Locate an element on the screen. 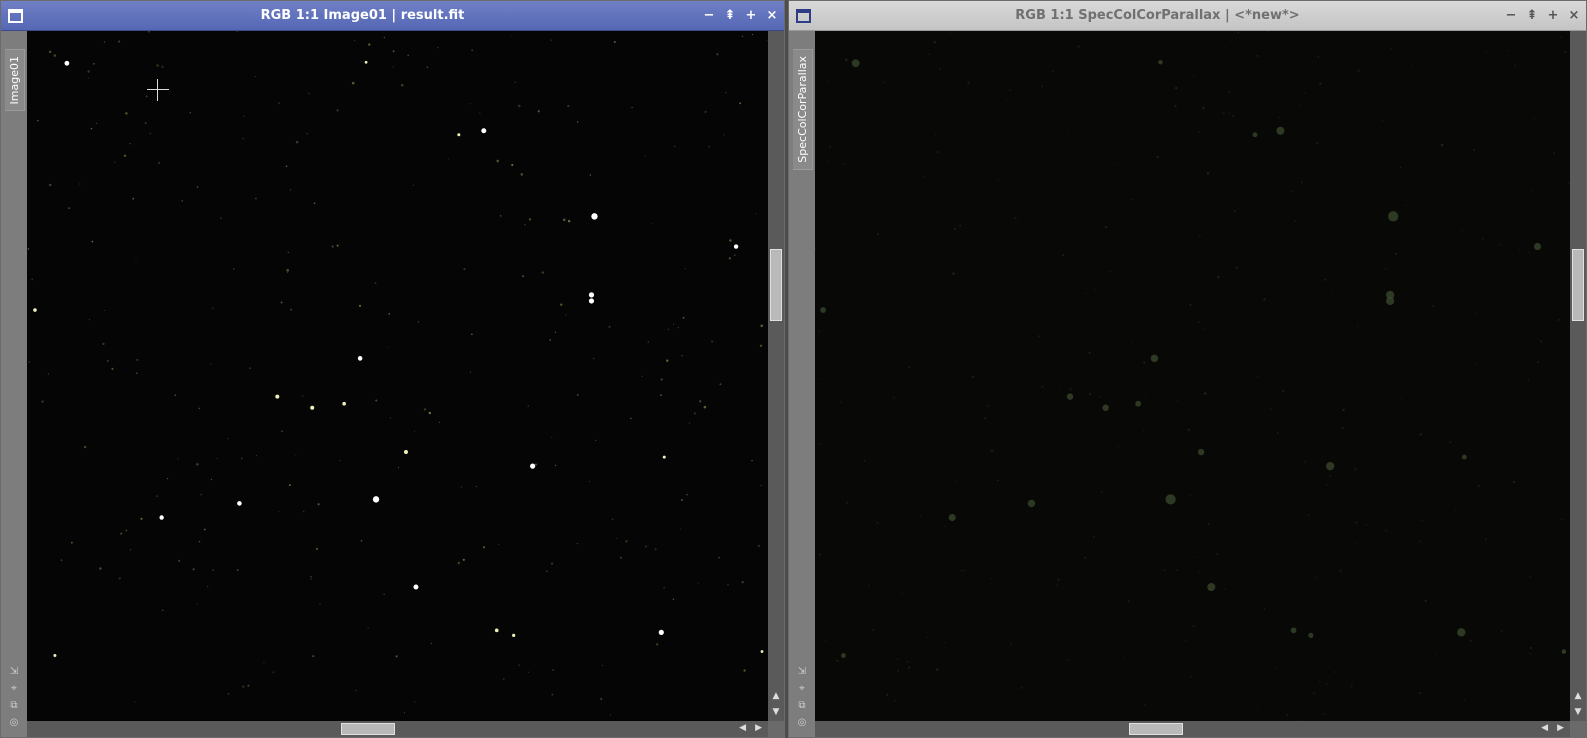  view-id-tab: SpecColCorParallax is located at coordinates (803, 109).